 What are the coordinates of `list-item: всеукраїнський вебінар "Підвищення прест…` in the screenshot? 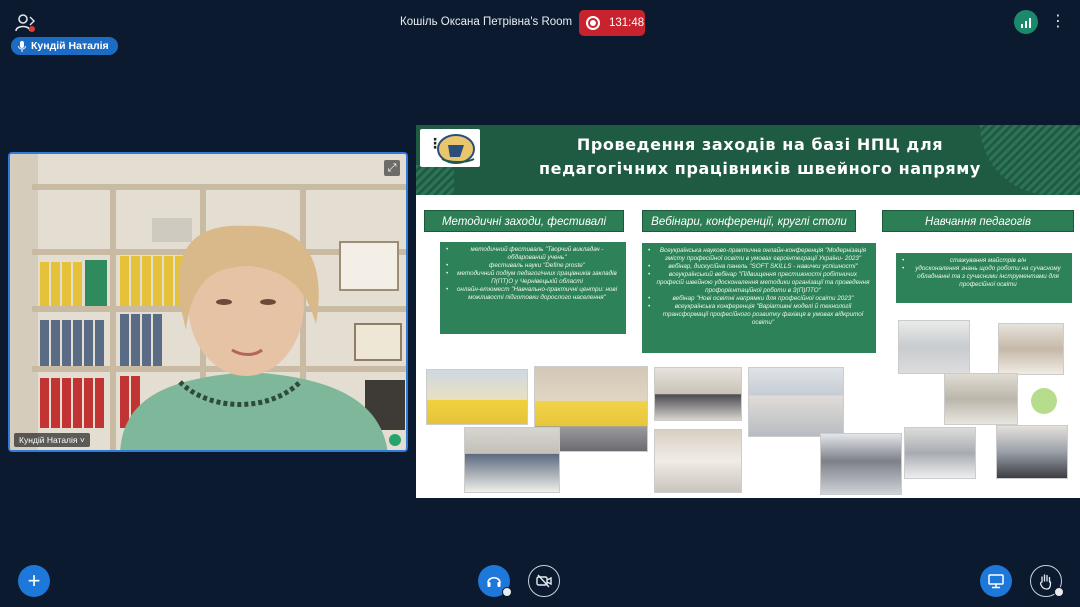 It's located at (759, 283).